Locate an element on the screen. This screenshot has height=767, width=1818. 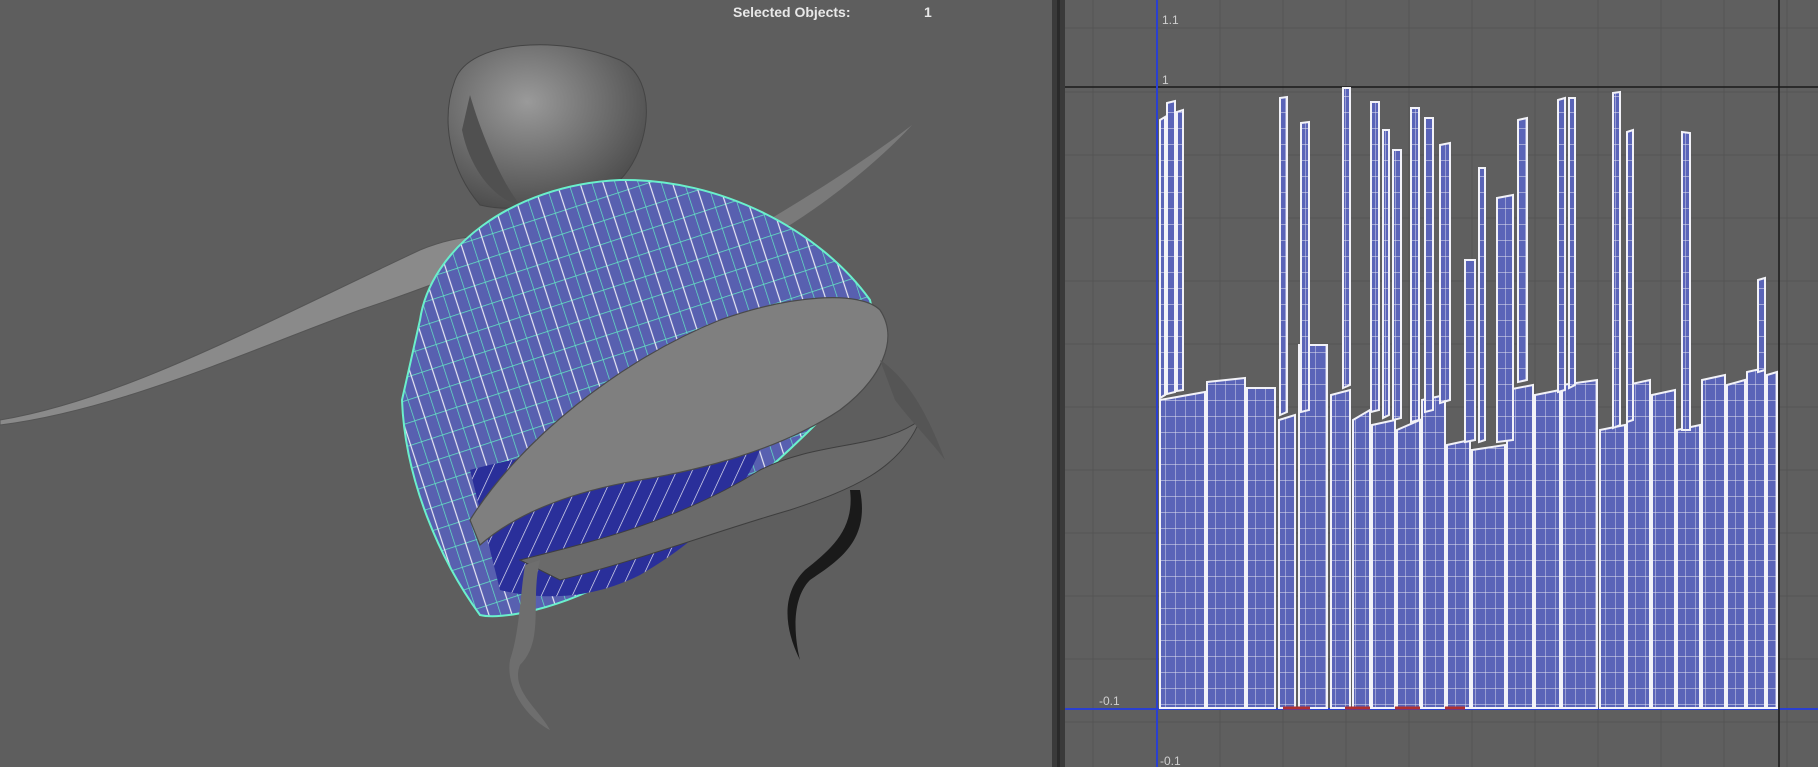
hair-strand-right is located at coordinates (836, 175).